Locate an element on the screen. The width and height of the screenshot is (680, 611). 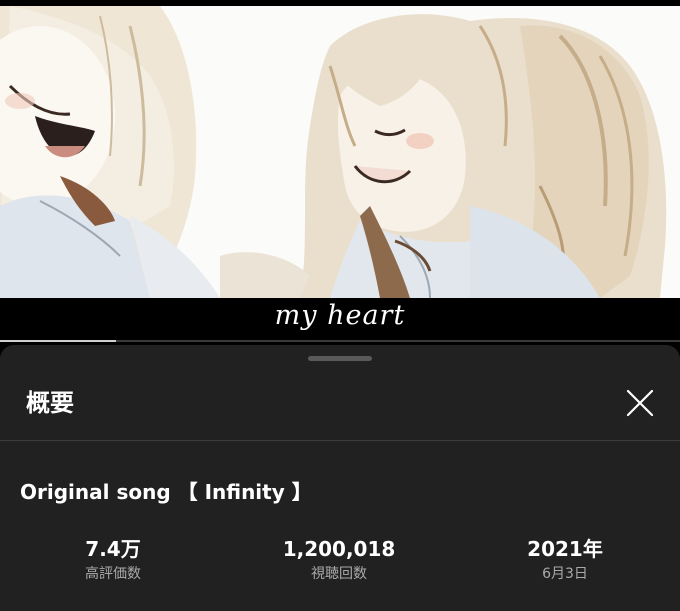
close-icon is located at coordinates (640, 403).